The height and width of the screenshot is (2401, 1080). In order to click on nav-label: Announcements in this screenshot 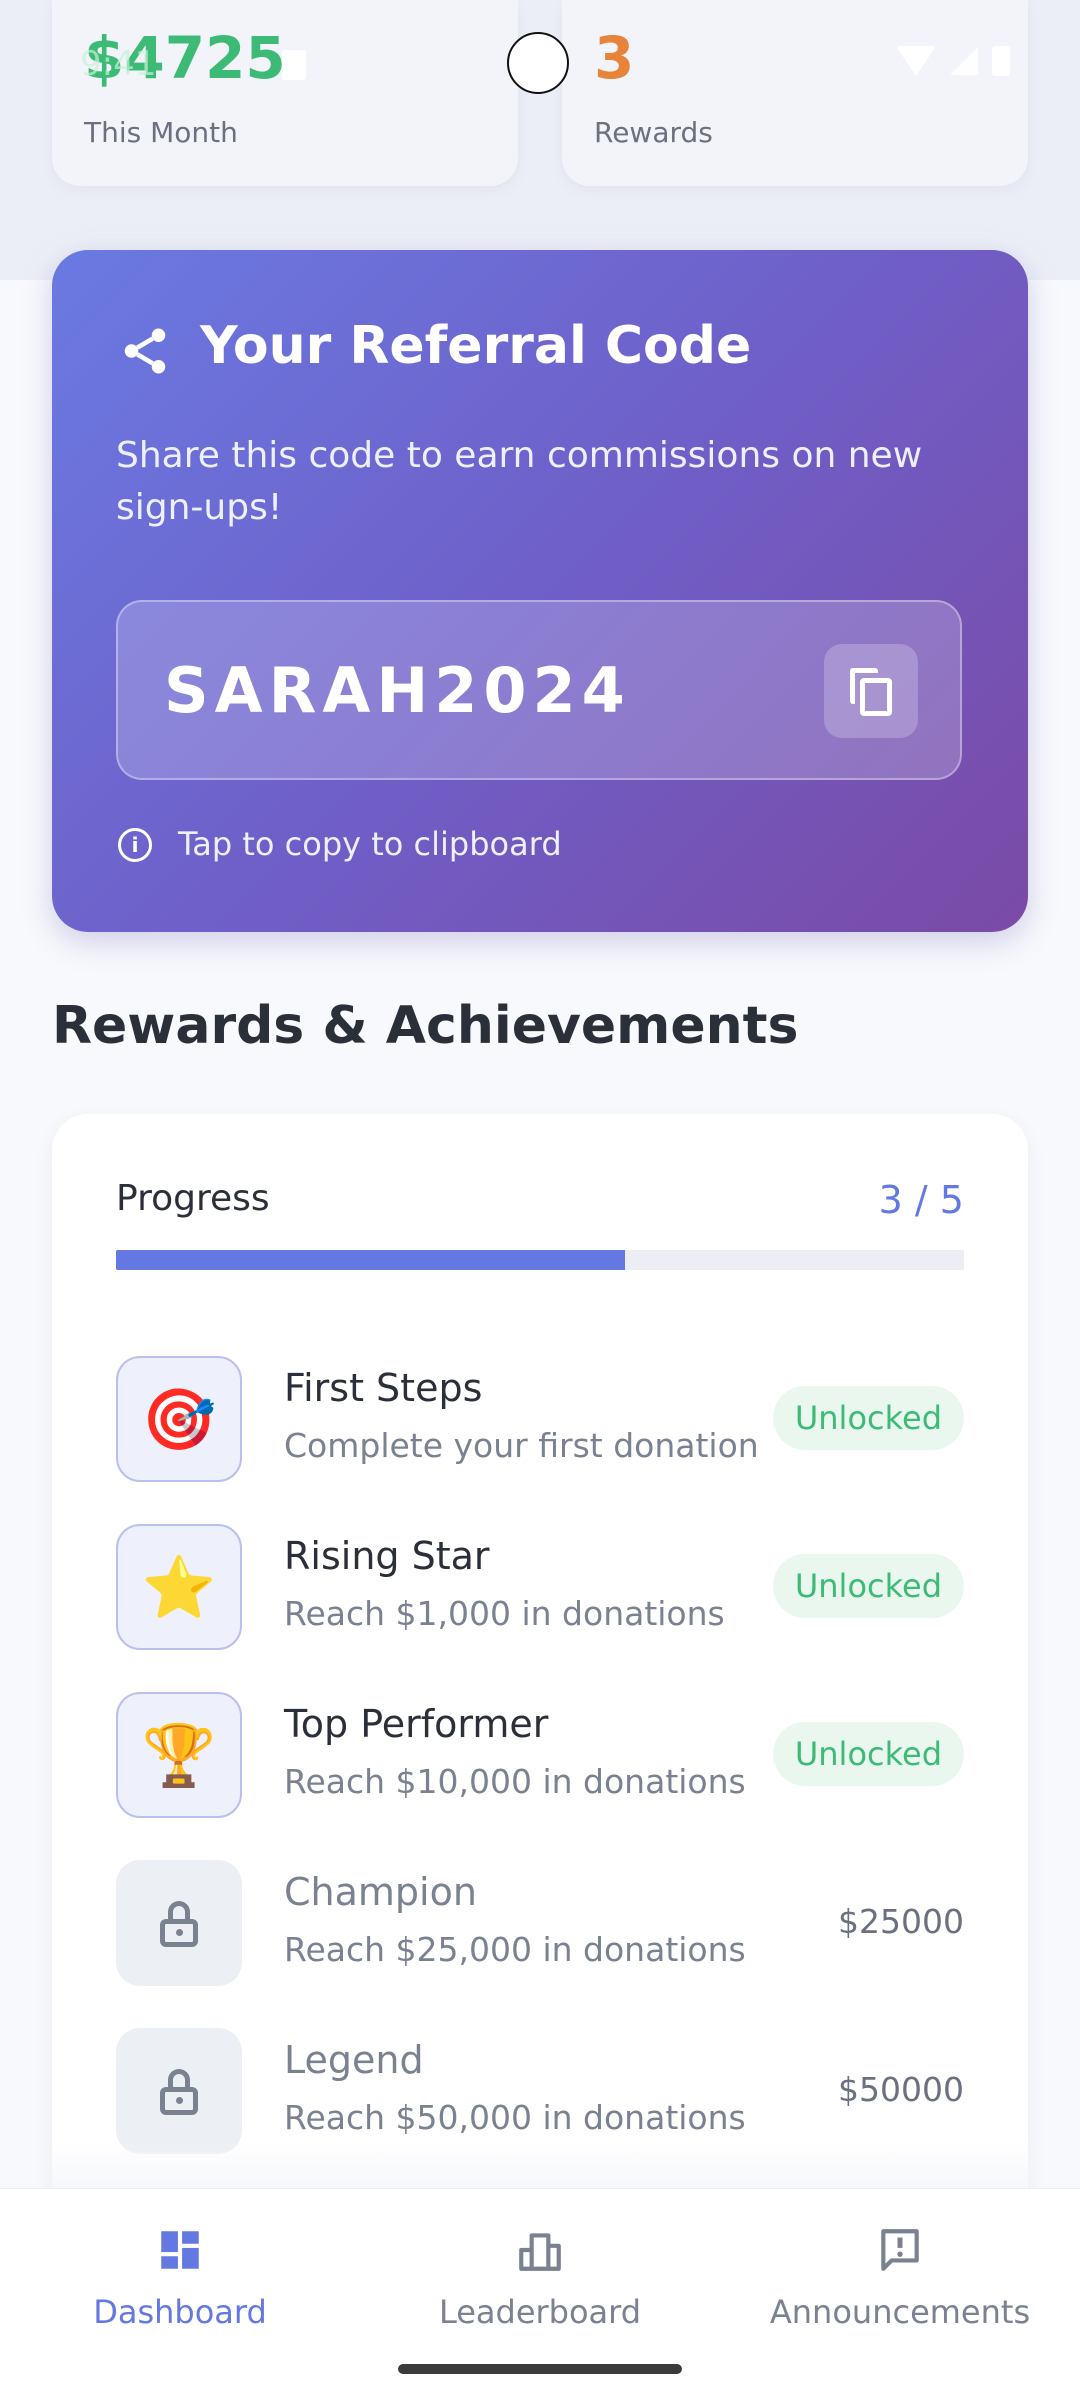, I will do `click(900, 2312)`.